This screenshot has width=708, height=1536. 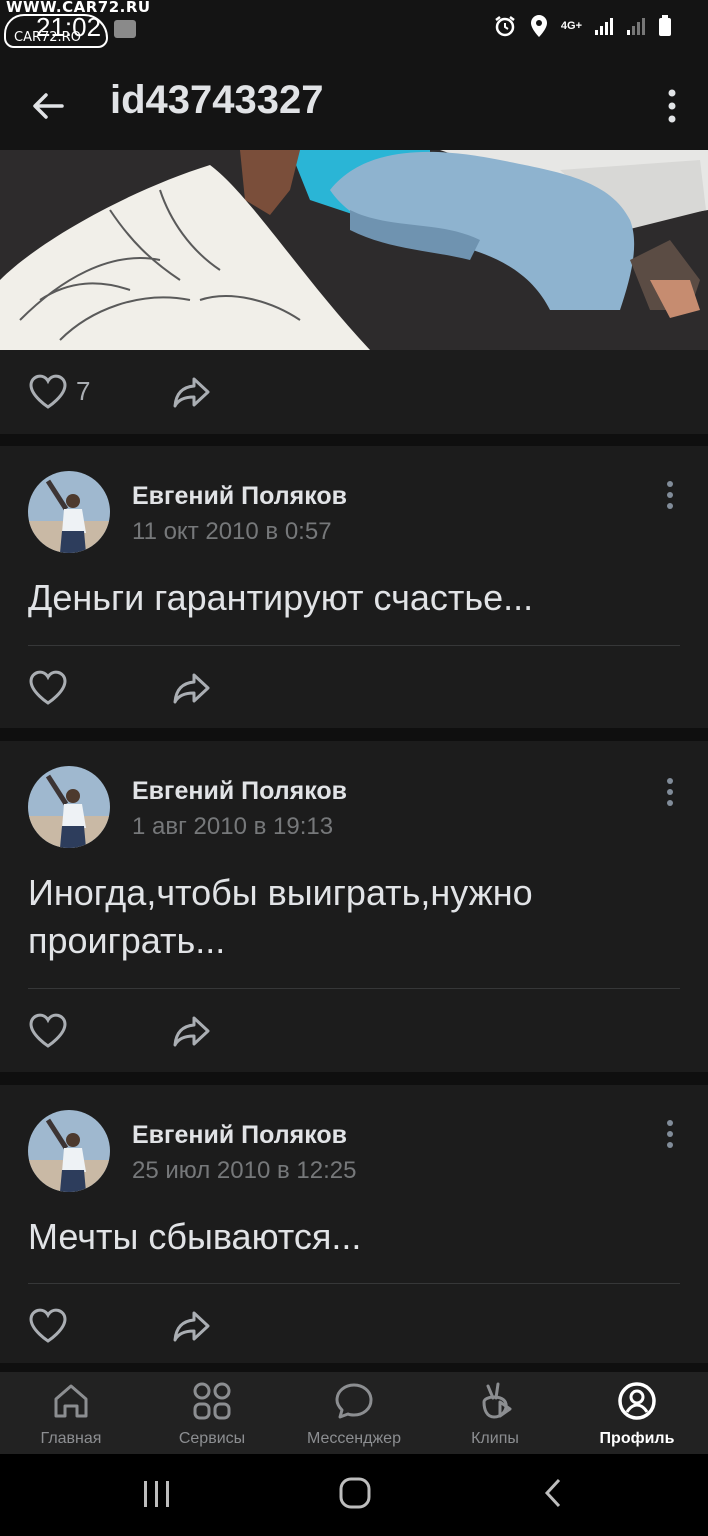 I want to click on signal-icon, so click(x=604, y=26).